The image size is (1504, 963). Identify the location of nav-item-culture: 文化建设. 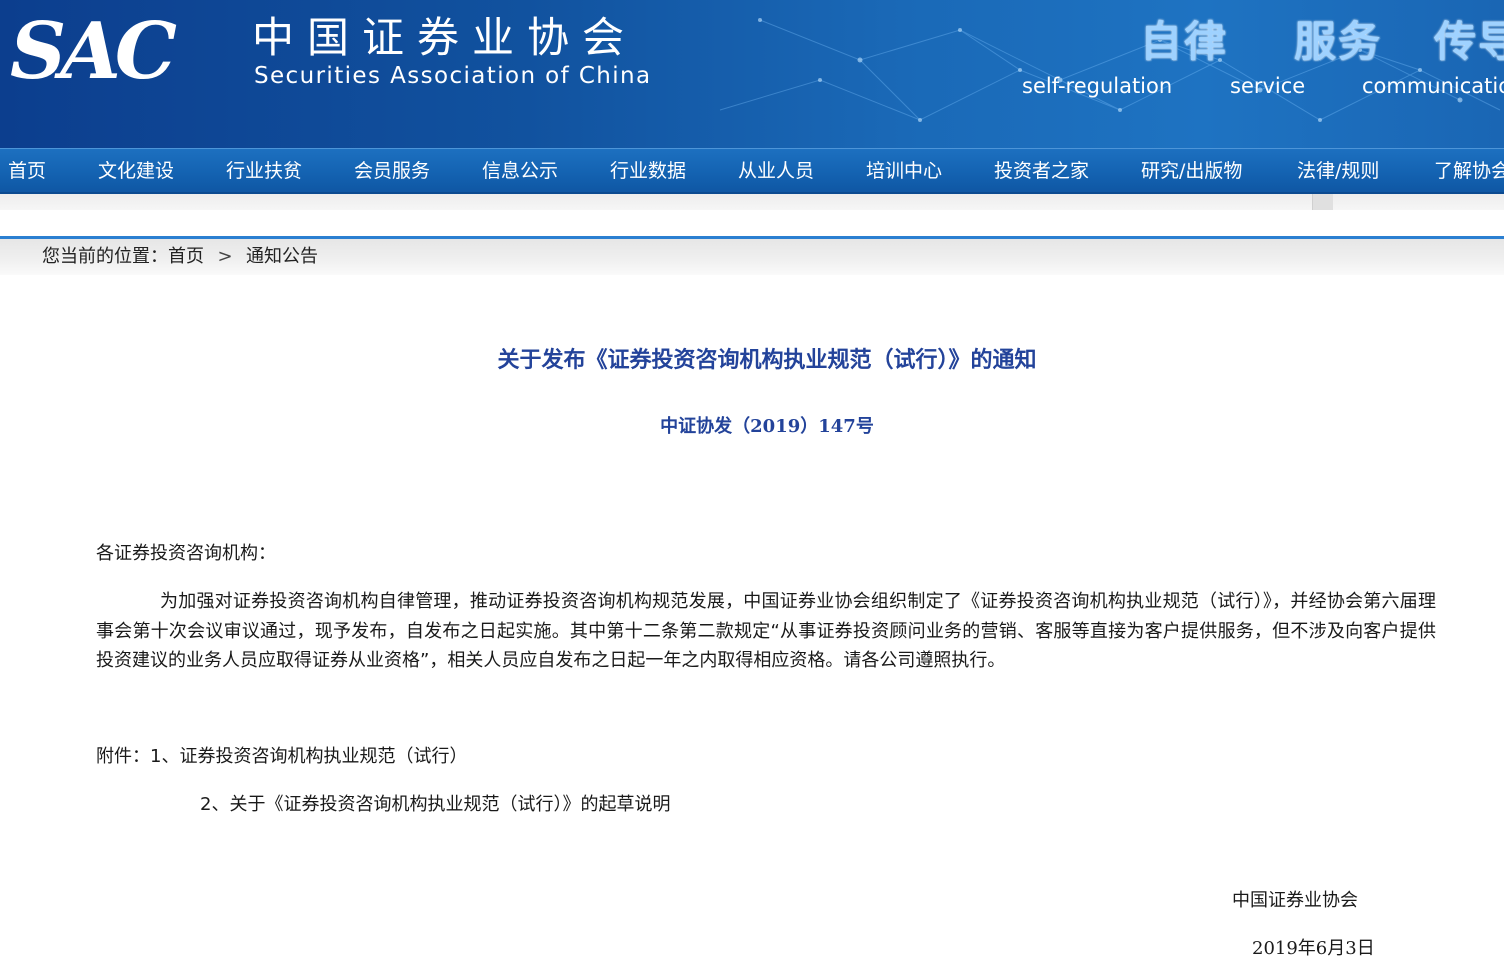
(136, 171).